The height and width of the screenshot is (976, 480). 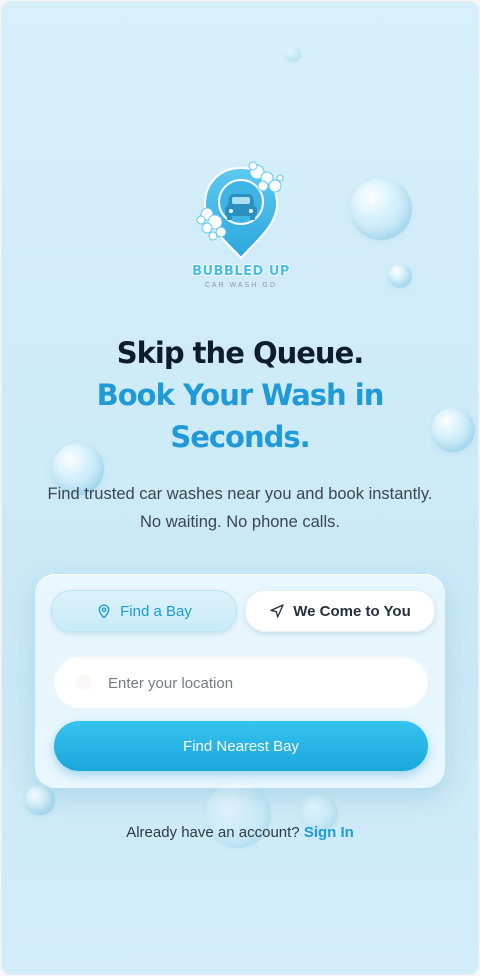 I want to click on map-pin-icon, so click(x=104, y=611).